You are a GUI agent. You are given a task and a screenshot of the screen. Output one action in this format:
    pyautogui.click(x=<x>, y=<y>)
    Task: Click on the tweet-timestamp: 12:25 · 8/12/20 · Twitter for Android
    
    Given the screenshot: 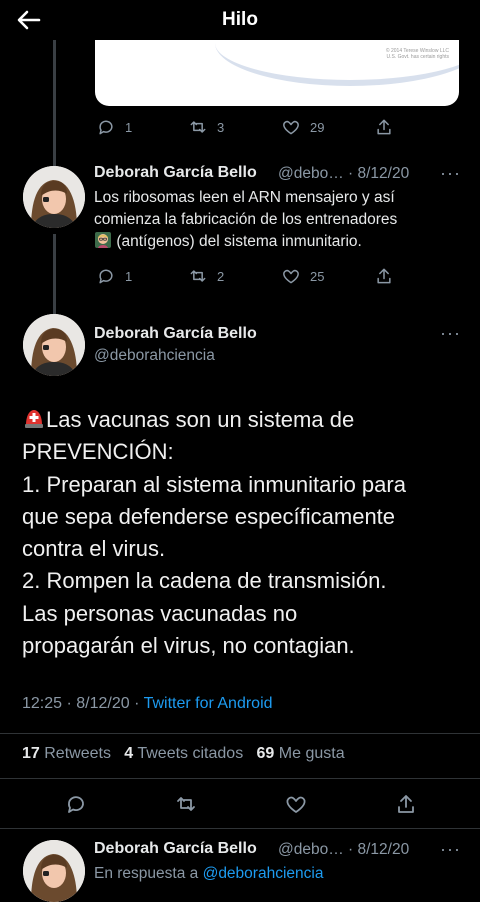 What is the action you would take?
    pyautogui.click(x=147, y=704)
    